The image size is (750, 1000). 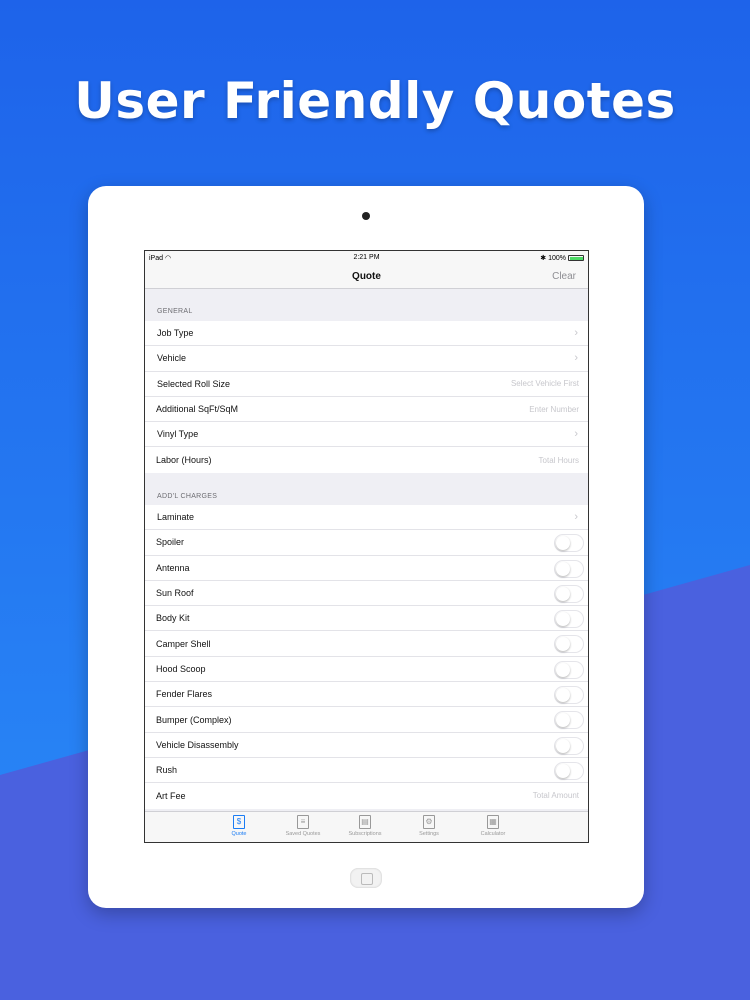 I want to click on bumper-complex-toggle, so click(x=569, y=720).